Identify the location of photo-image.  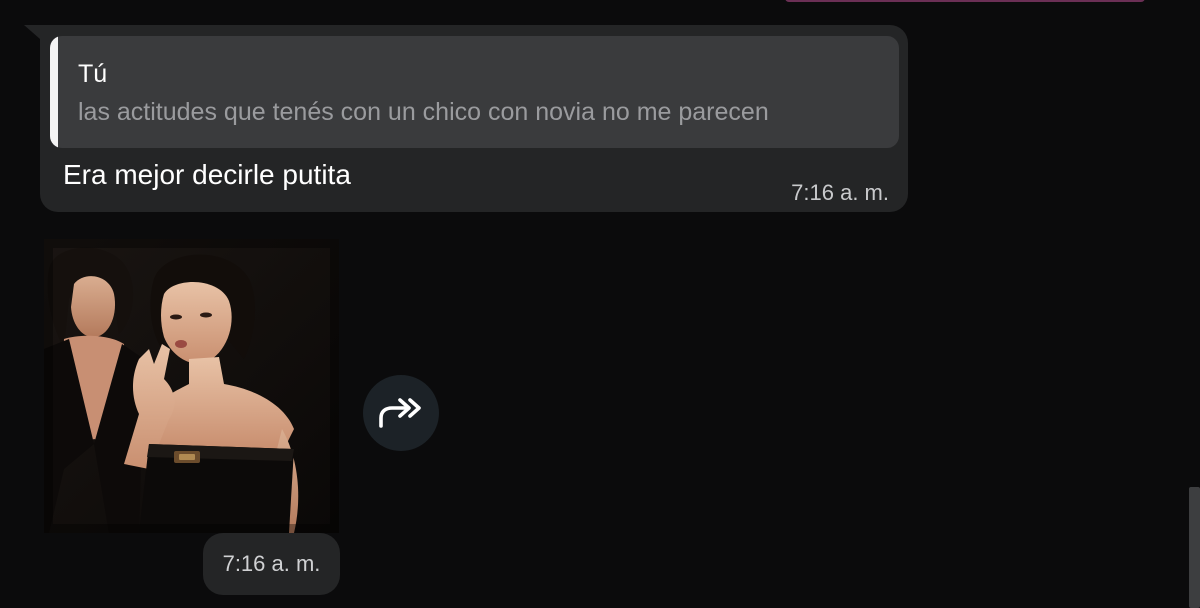
(191, 386).